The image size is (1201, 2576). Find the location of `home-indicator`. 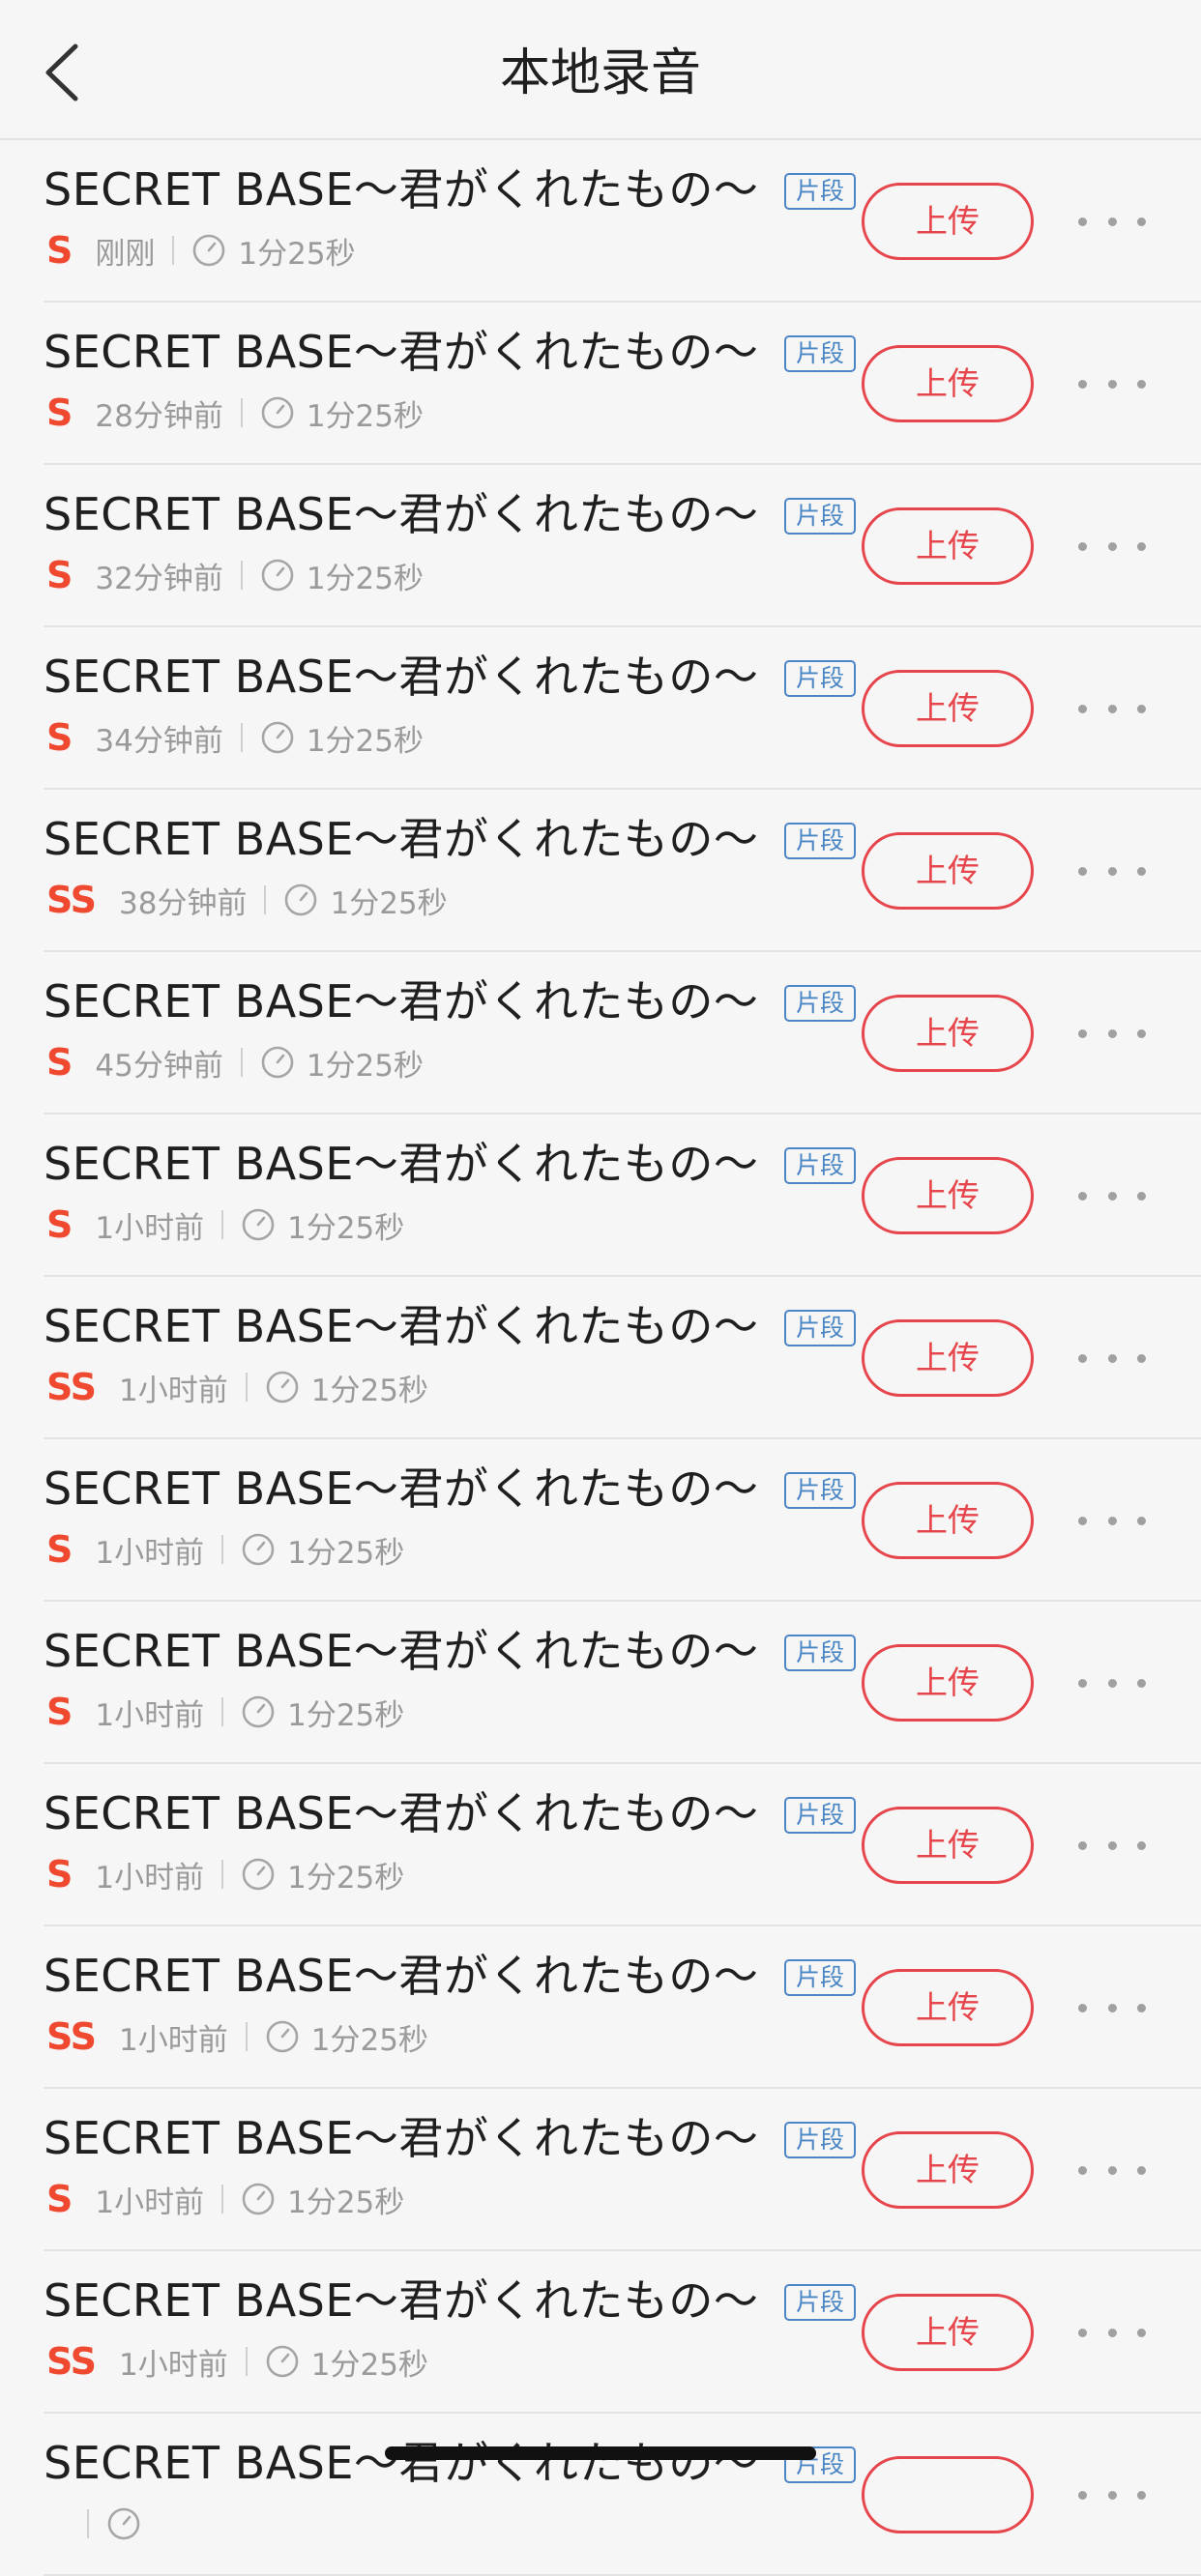

home-indicator is located at coordinates (600, 2453).